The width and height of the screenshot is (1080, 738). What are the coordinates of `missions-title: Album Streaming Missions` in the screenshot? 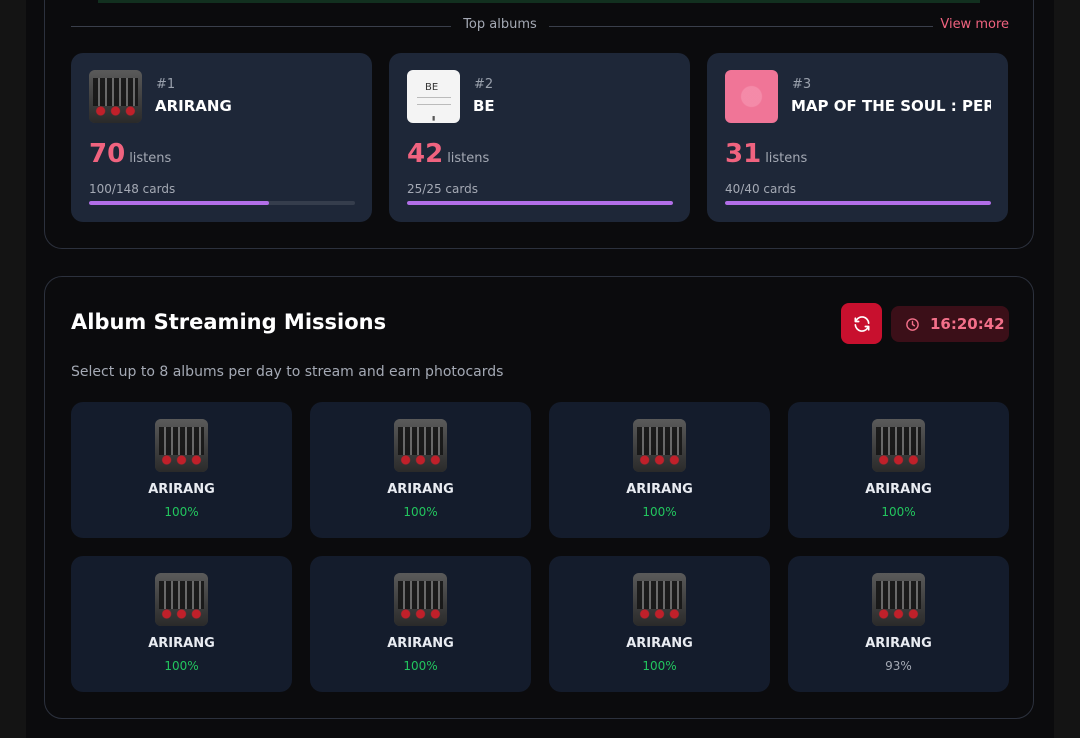 It's located at (229, 322).